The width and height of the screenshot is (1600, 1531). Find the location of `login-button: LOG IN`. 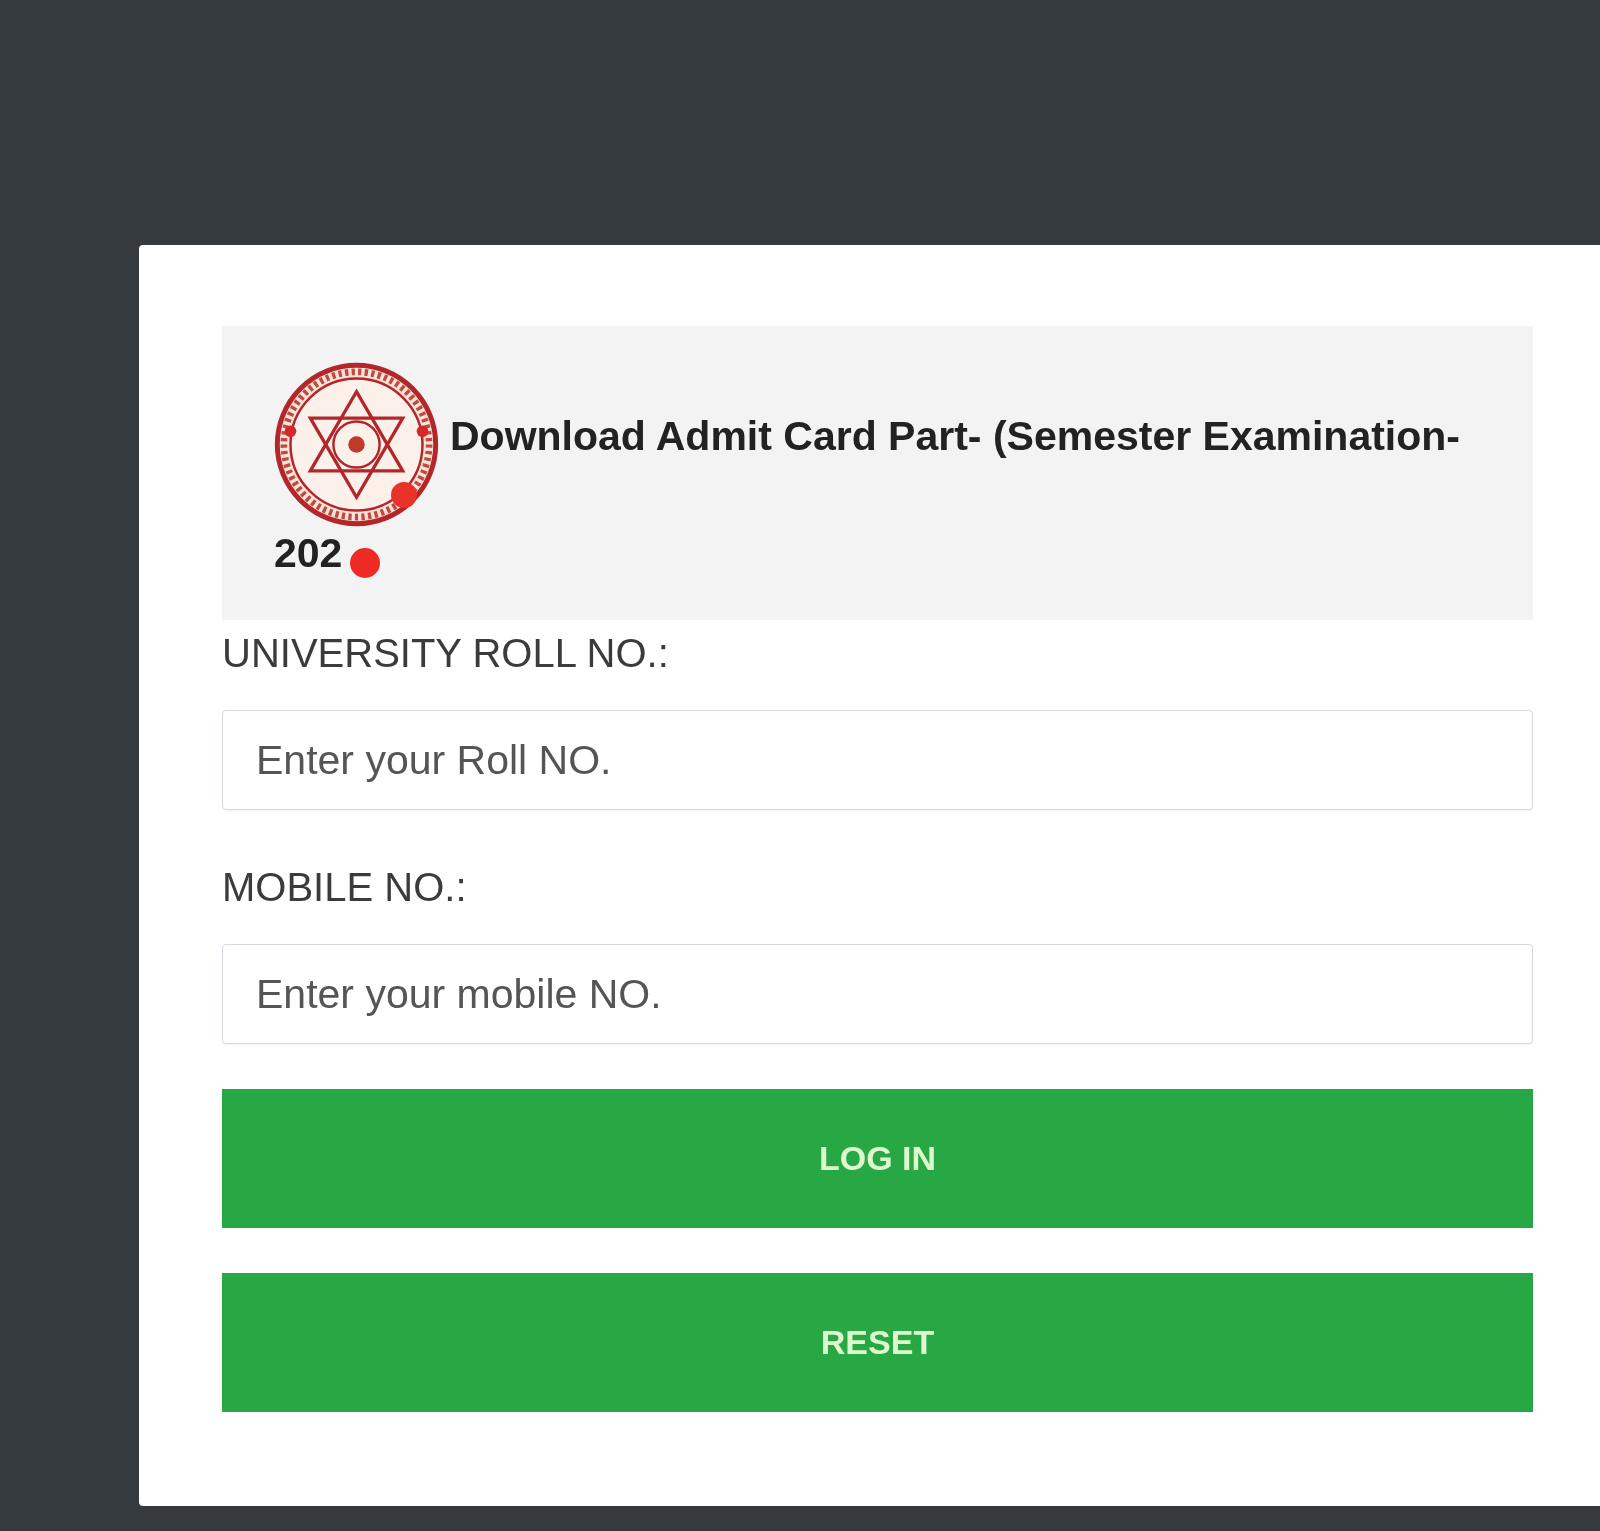

login-button: LOG IN is located at coordinates (877, 1158).